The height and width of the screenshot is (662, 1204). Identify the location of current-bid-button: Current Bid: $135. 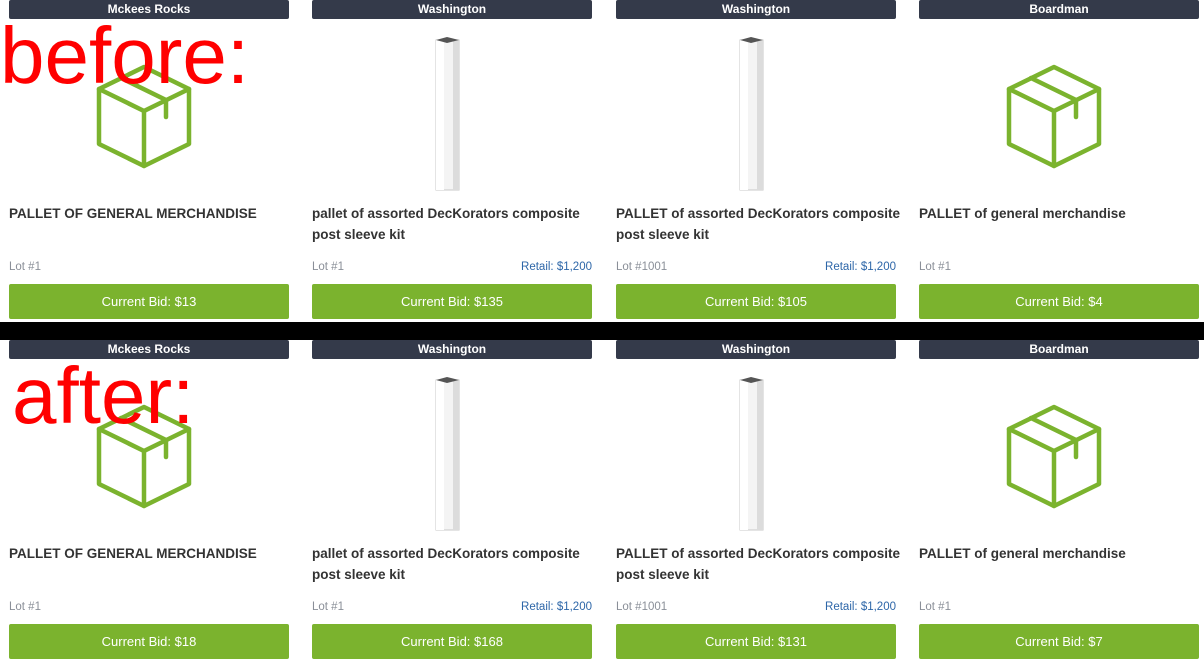
(452, 301).